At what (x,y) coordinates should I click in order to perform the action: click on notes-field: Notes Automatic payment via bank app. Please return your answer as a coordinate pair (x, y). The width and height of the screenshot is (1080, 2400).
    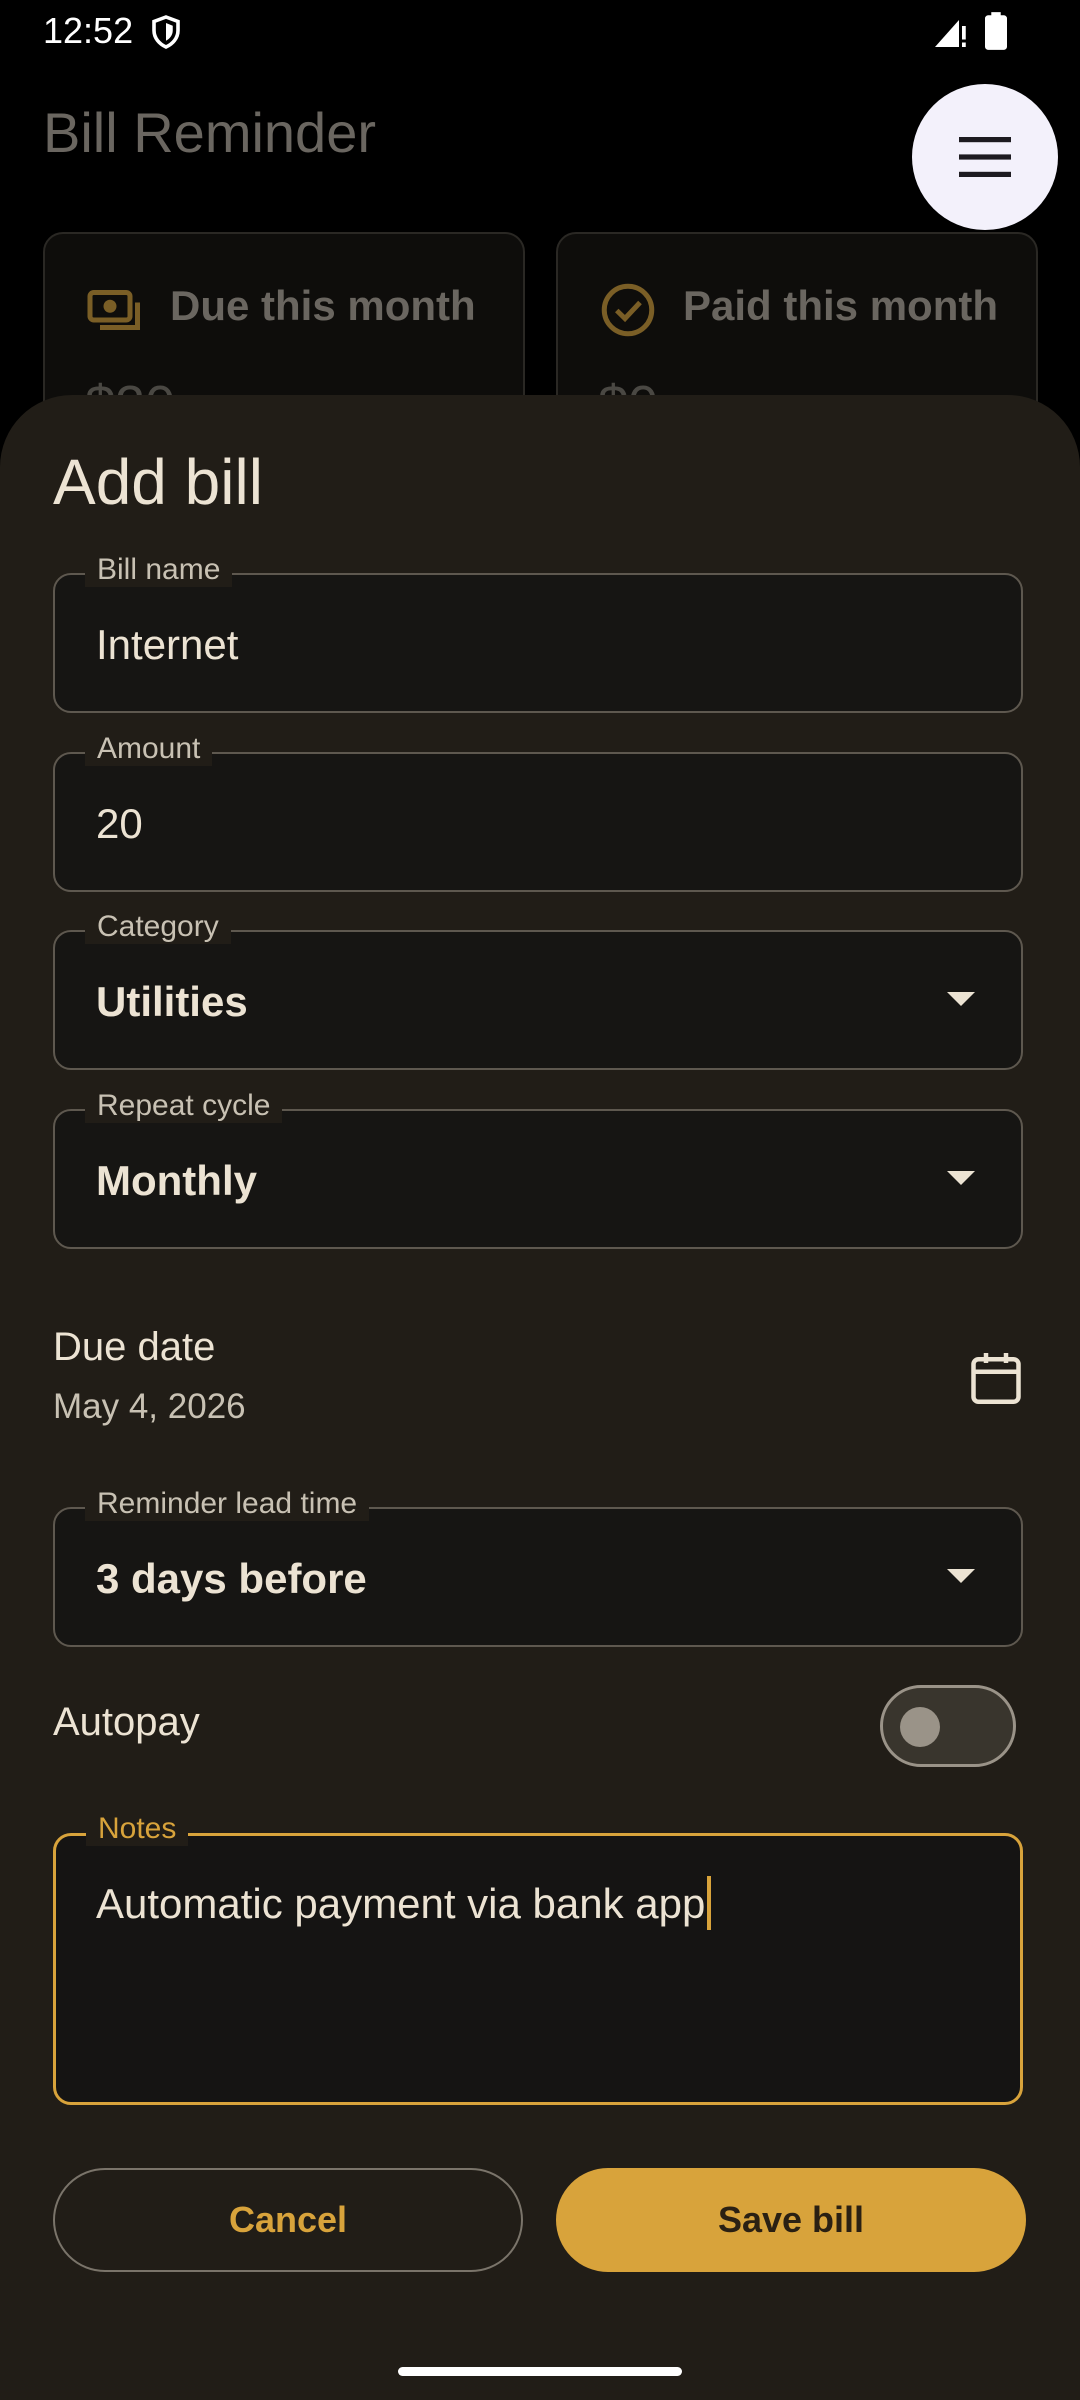
    Looking at the image, I should click on (538, 1958).